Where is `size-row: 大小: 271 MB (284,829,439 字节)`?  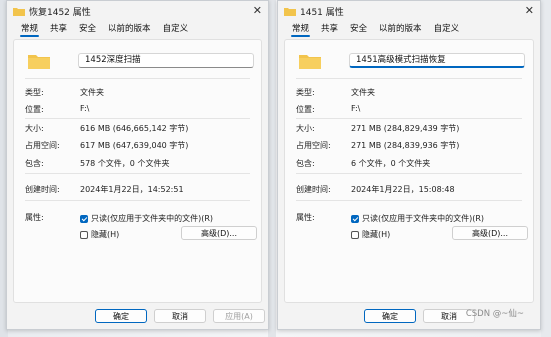
size-row: 大小: 271 MB (284,829,439 字节) is located at coordinates (377, 128).